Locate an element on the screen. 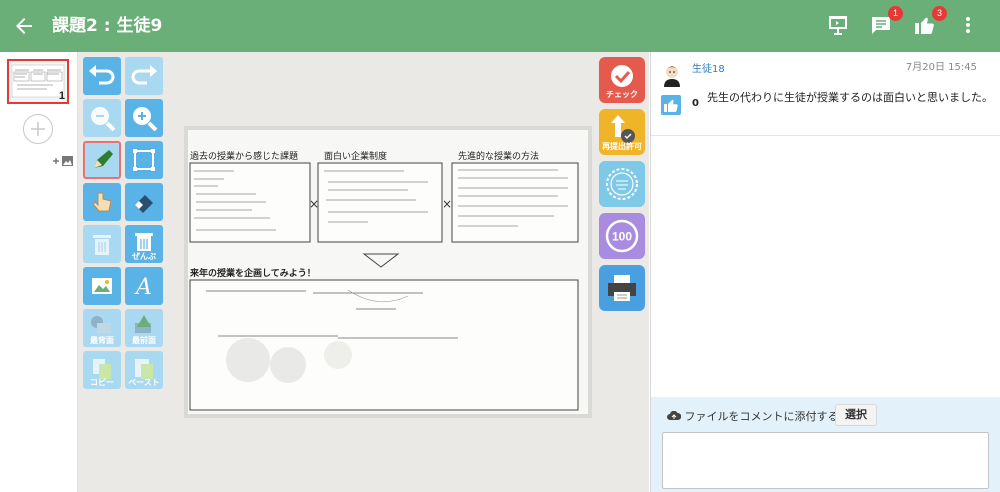  app-header: 課題2 : 生徒9 1 3 is located at coordinates (500, 26).